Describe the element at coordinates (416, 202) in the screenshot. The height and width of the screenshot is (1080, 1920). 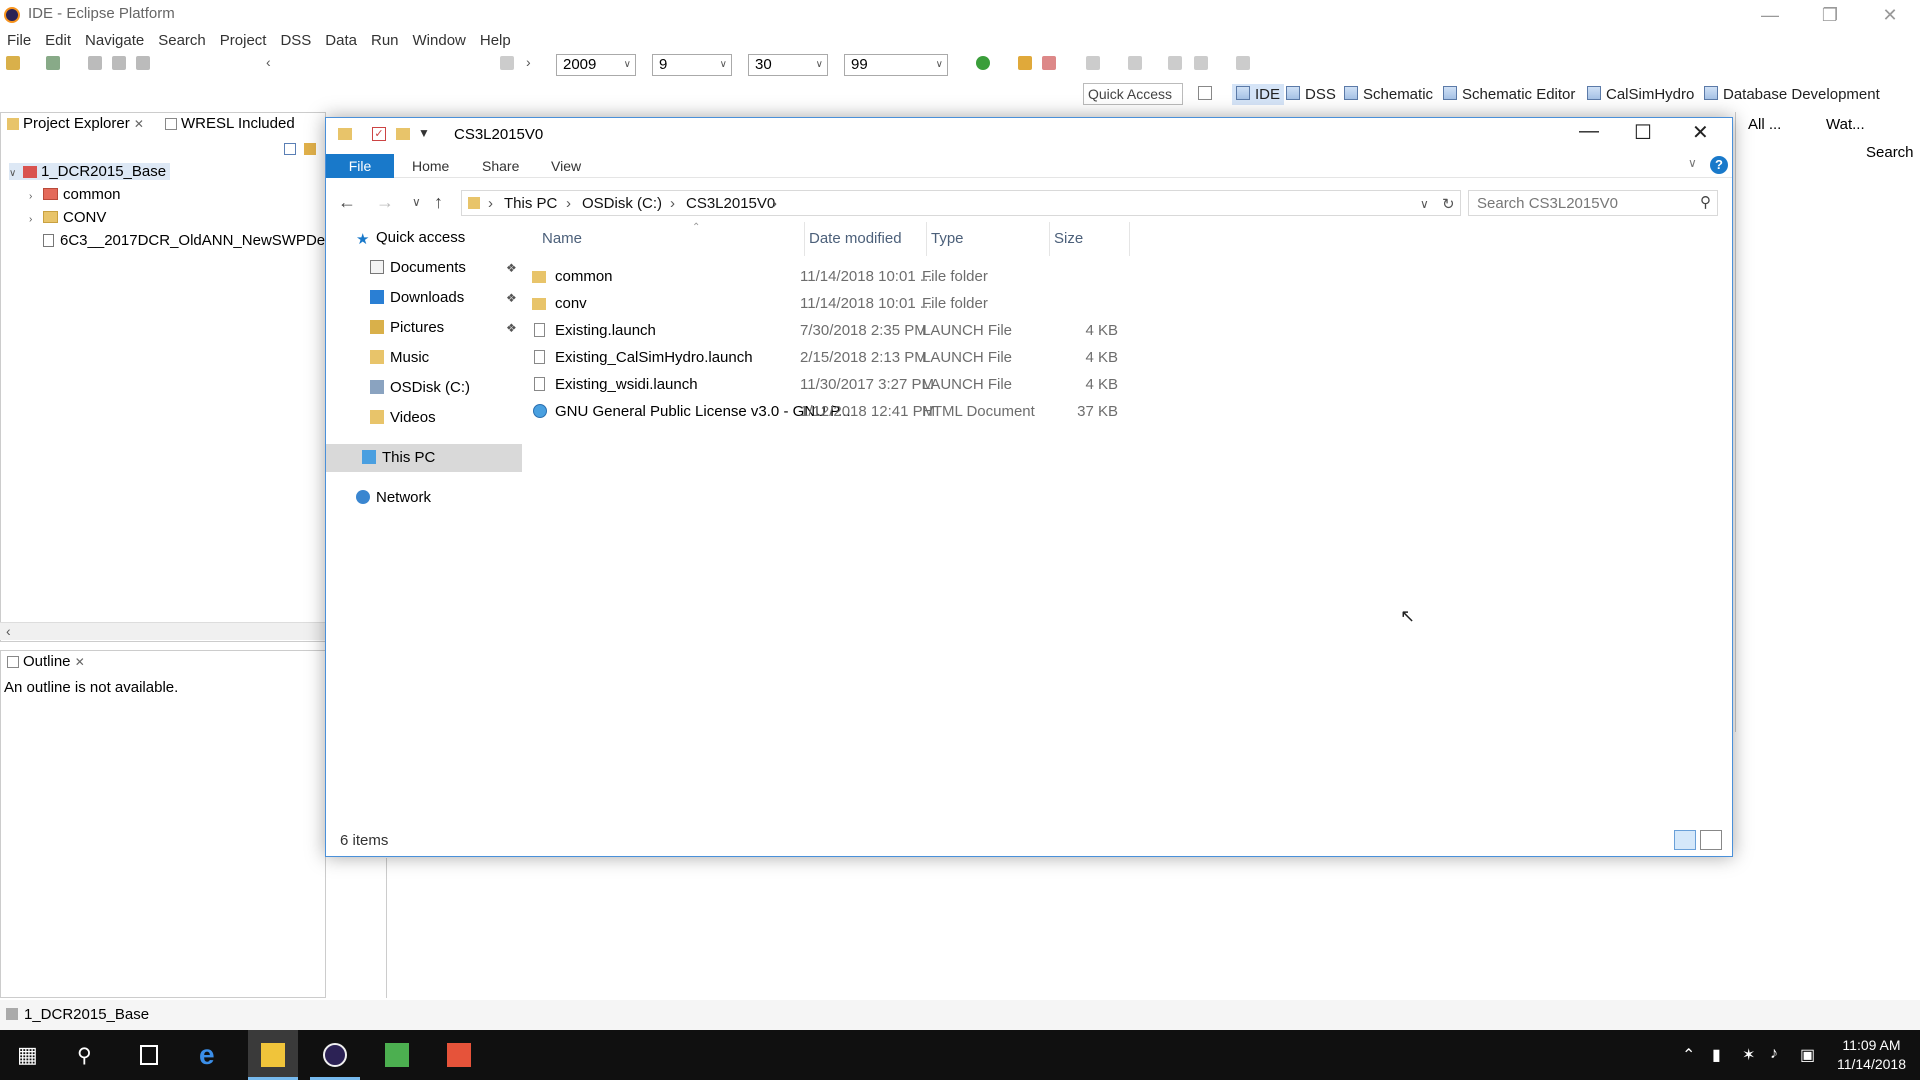
I see `recent-locations-icon: ∨` at that location.